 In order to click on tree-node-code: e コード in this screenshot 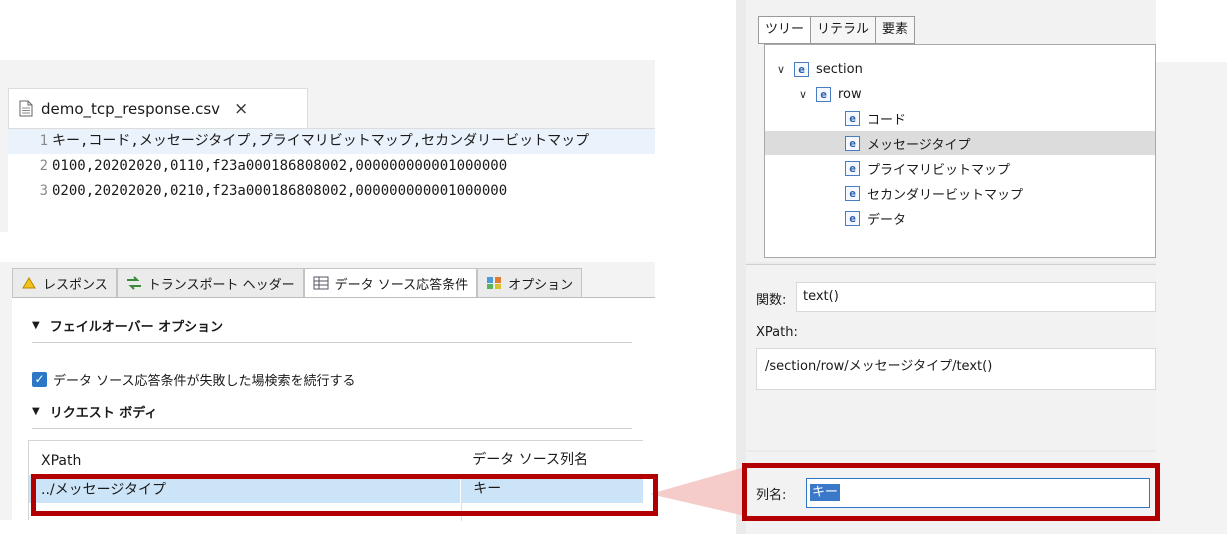, I will do `click(875, 118)`.